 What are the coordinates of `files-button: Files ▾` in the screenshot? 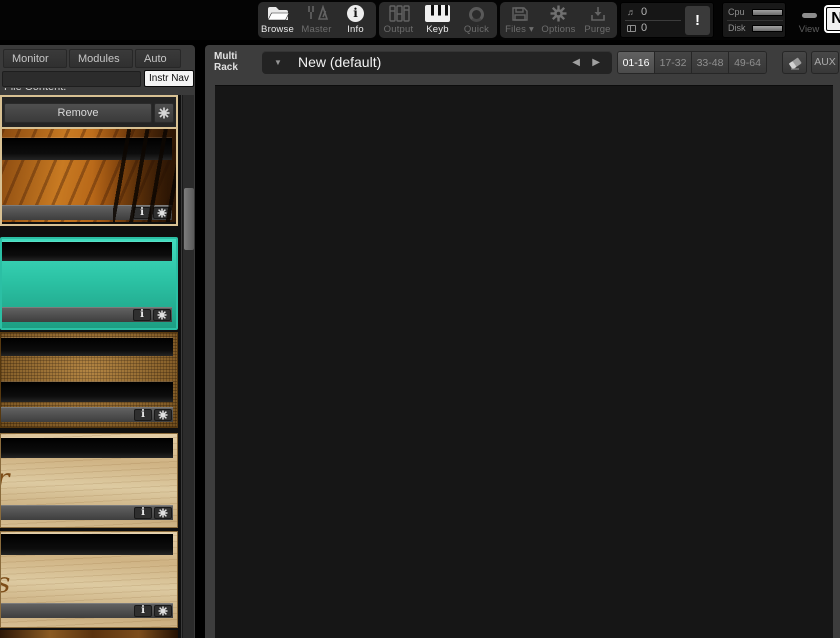 It's located at (519, 20).